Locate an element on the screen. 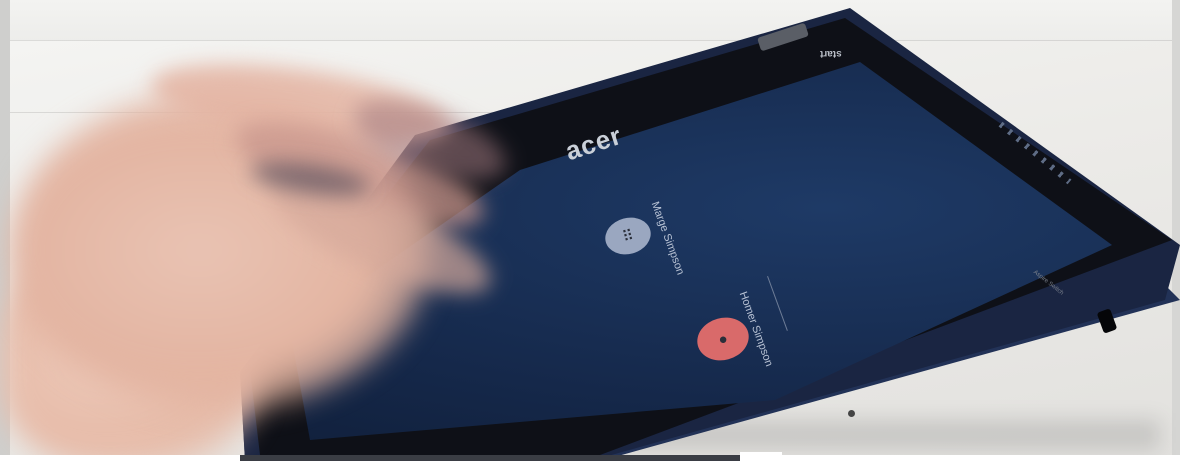 The height and width of the screenshot is (461, 1180). frame-right-edge is located at coordinates (1176, 230).